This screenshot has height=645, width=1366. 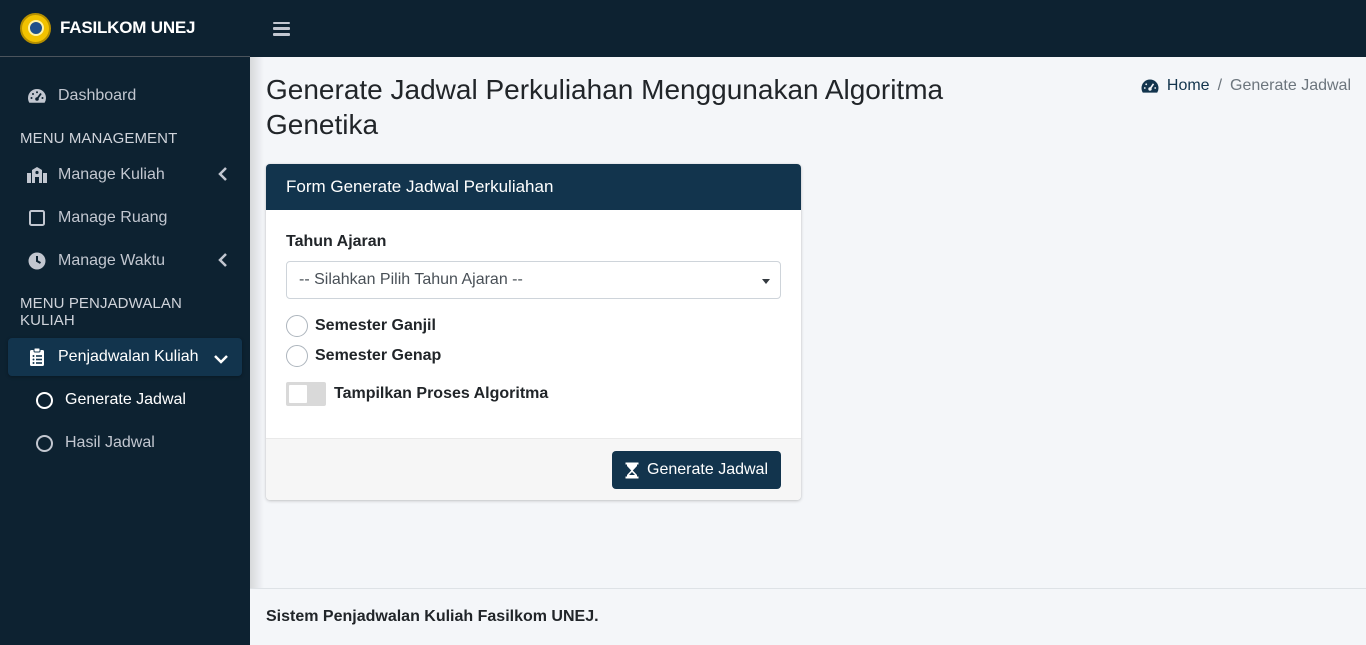 What do you see at coordinates (221, 360) in the screenshot?
I see `chevron-down-icon` at bounding box center [221, 360].